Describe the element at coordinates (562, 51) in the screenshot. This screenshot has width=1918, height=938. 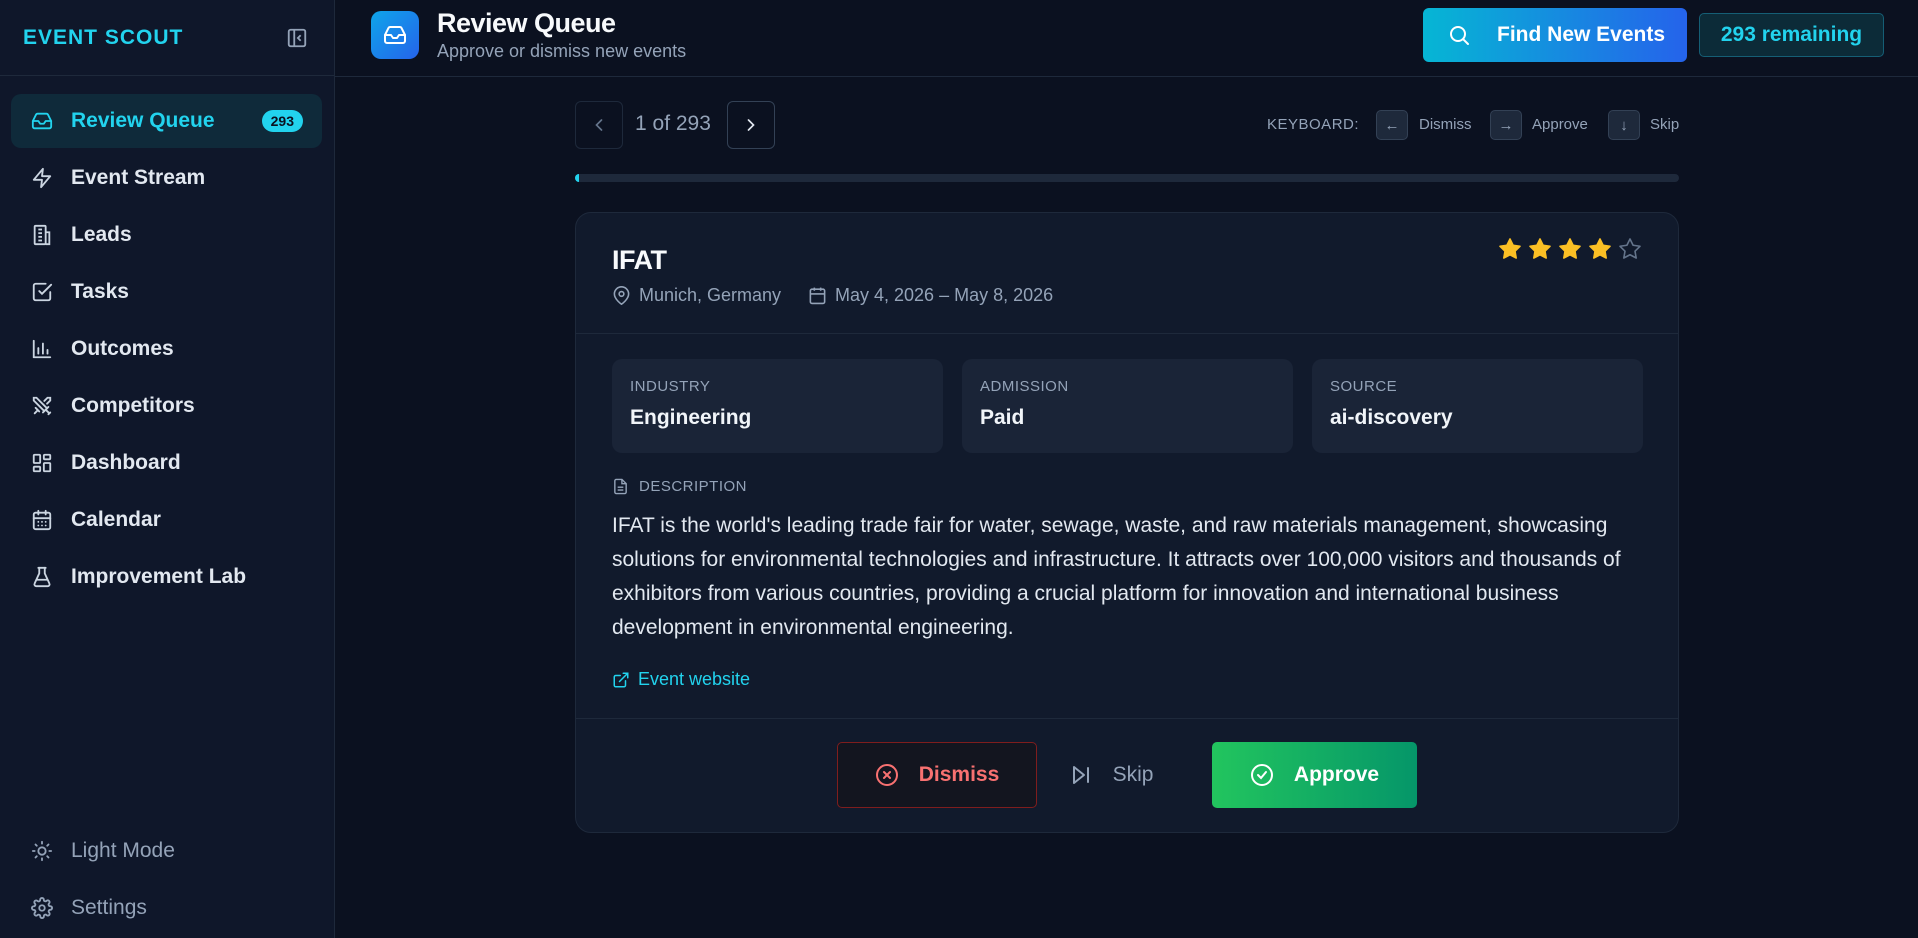
I see `page-subtitle: Approve or dismiss new events` at that location.